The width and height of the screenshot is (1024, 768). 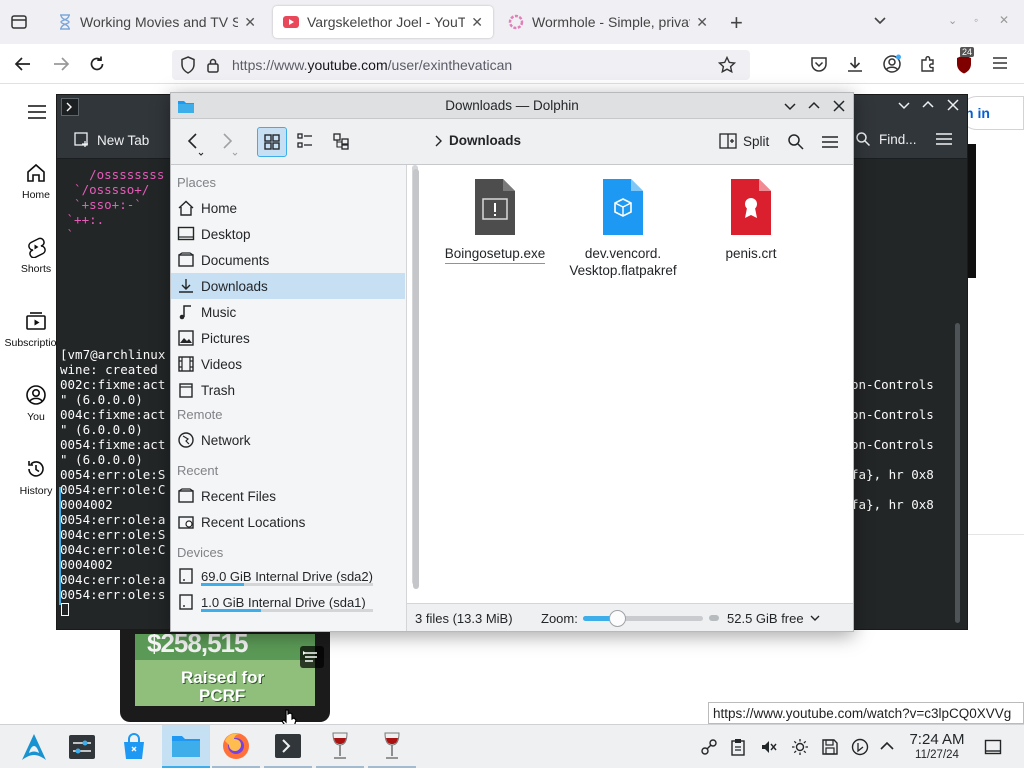 What do you see at coordinates (643, 618) in the screenshot?
I see `zoom-slider` at bounding box center [643, 618].